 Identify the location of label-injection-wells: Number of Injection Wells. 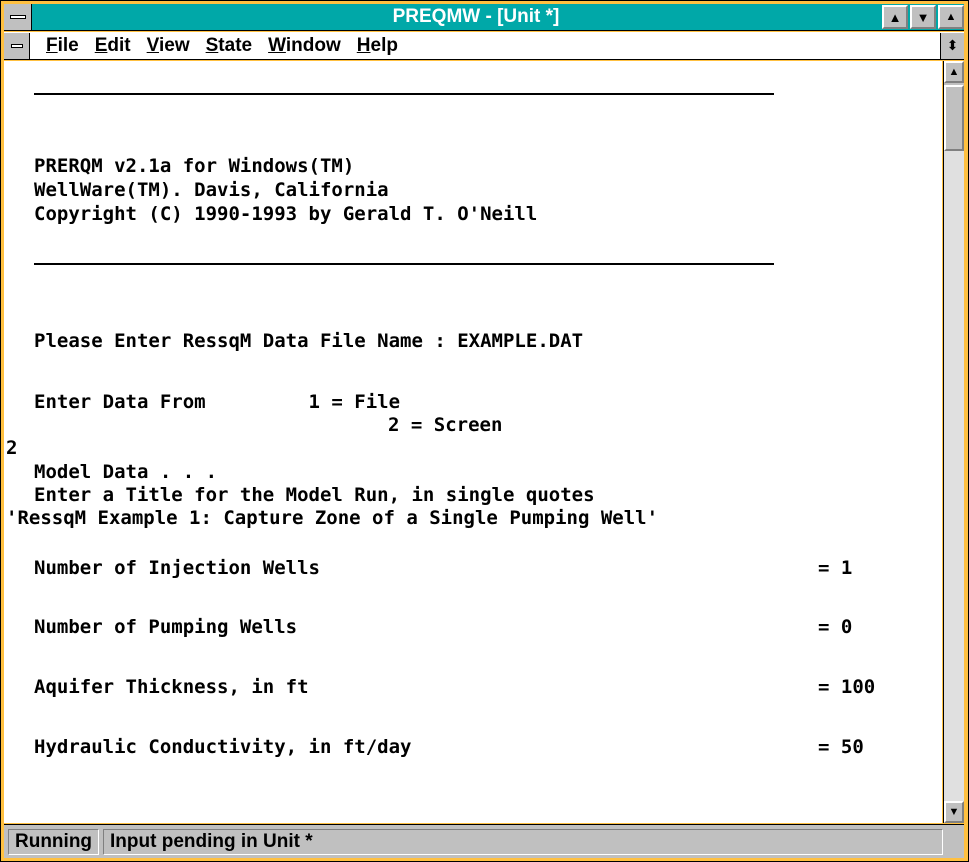
(177, 568).